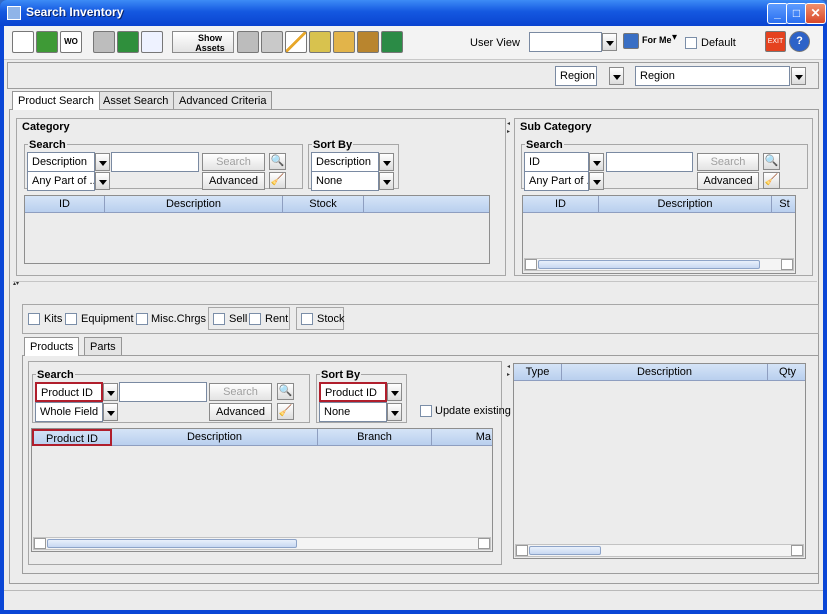 This screenshot has width=827, height=614. I want to click on region-selector-2: Region, so click(712, 76).